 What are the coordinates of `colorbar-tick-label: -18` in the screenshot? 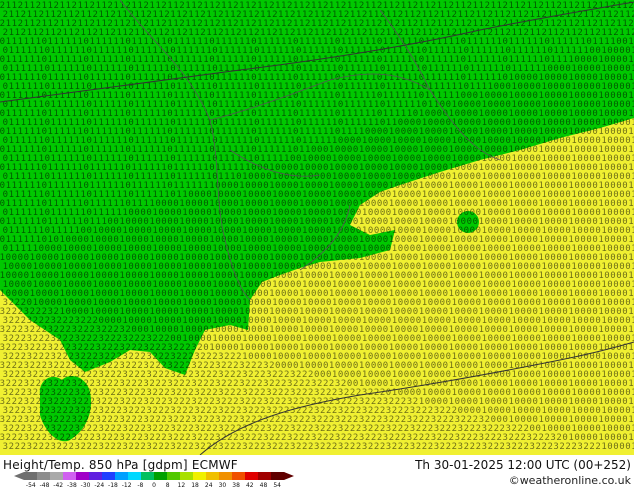 It's located at (113, 485).